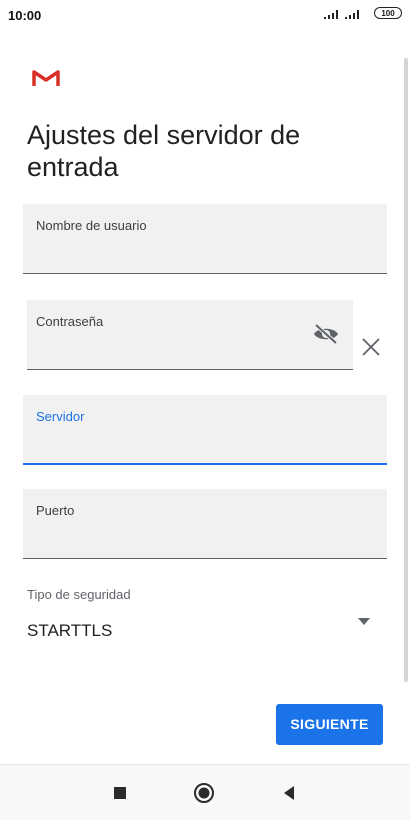 This screenshot has height=820, width=410. What do you see at coordinates (289, 793) in the screenshot?
I see `nav-back-icon` at bounding box center [289, 793].